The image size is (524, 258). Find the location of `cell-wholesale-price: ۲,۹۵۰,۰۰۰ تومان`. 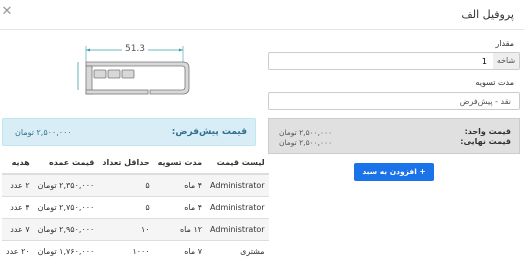

cell-wholesale-price: ۲,۹۵۰,۰۰۰ تومان is located at coordinates (66, 229).